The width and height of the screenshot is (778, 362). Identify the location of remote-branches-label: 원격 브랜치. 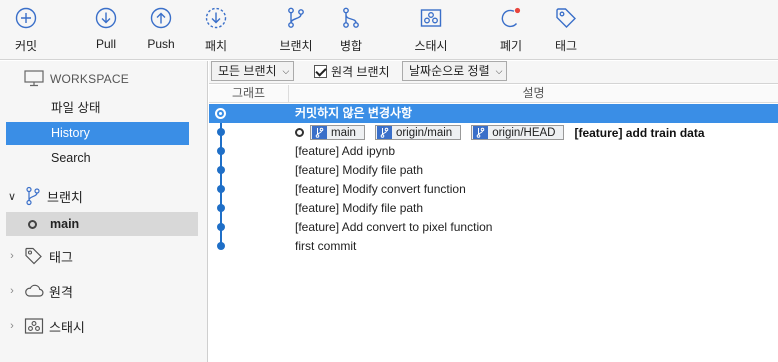
(360, 72).